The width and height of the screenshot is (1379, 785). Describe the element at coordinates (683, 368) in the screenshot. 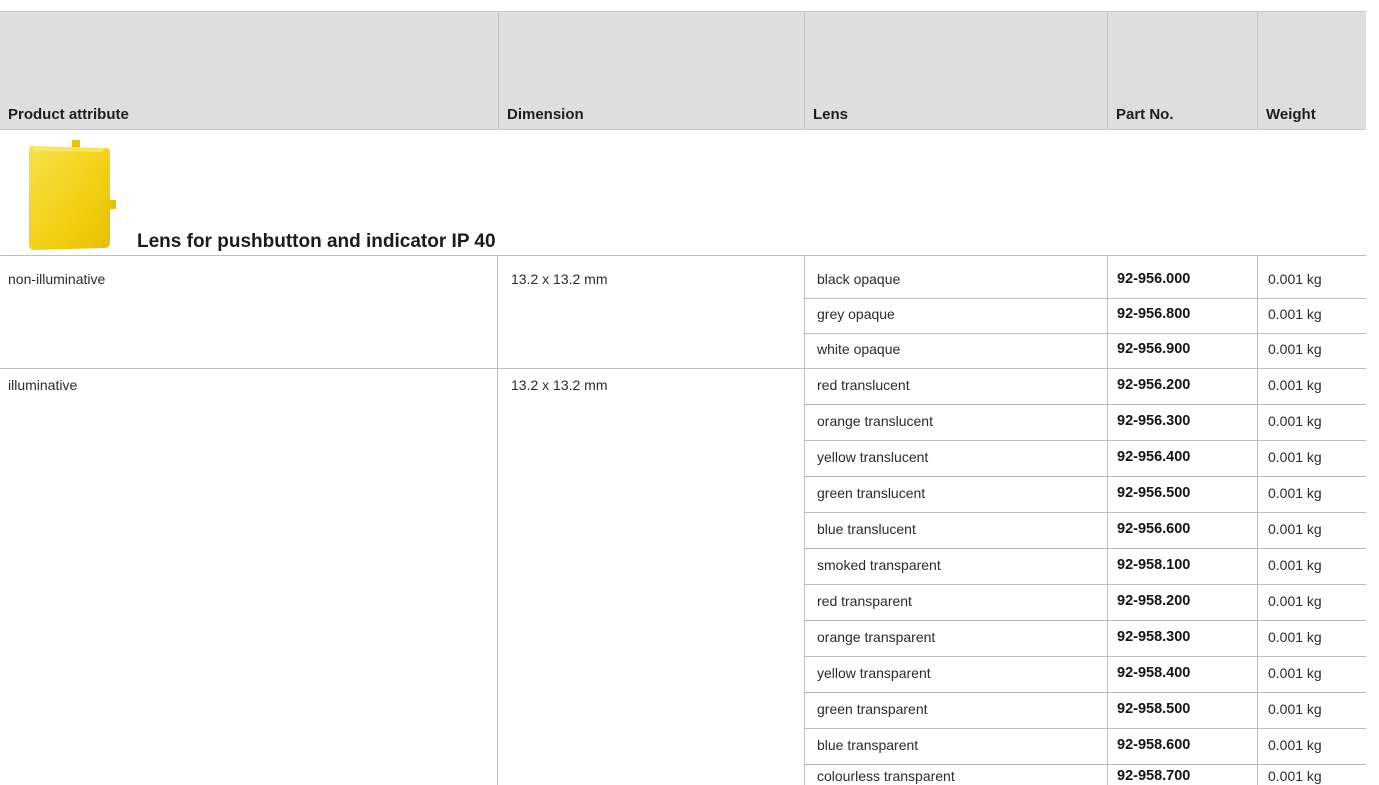

I see `group-divider` at that location.